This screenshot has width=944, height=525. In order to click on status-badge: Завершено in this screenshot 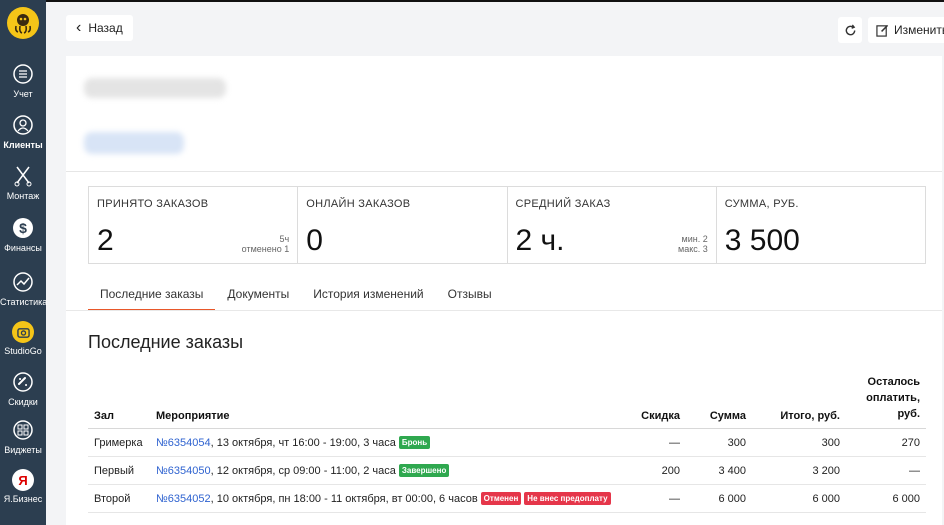, I will do `click(424, 470)`.